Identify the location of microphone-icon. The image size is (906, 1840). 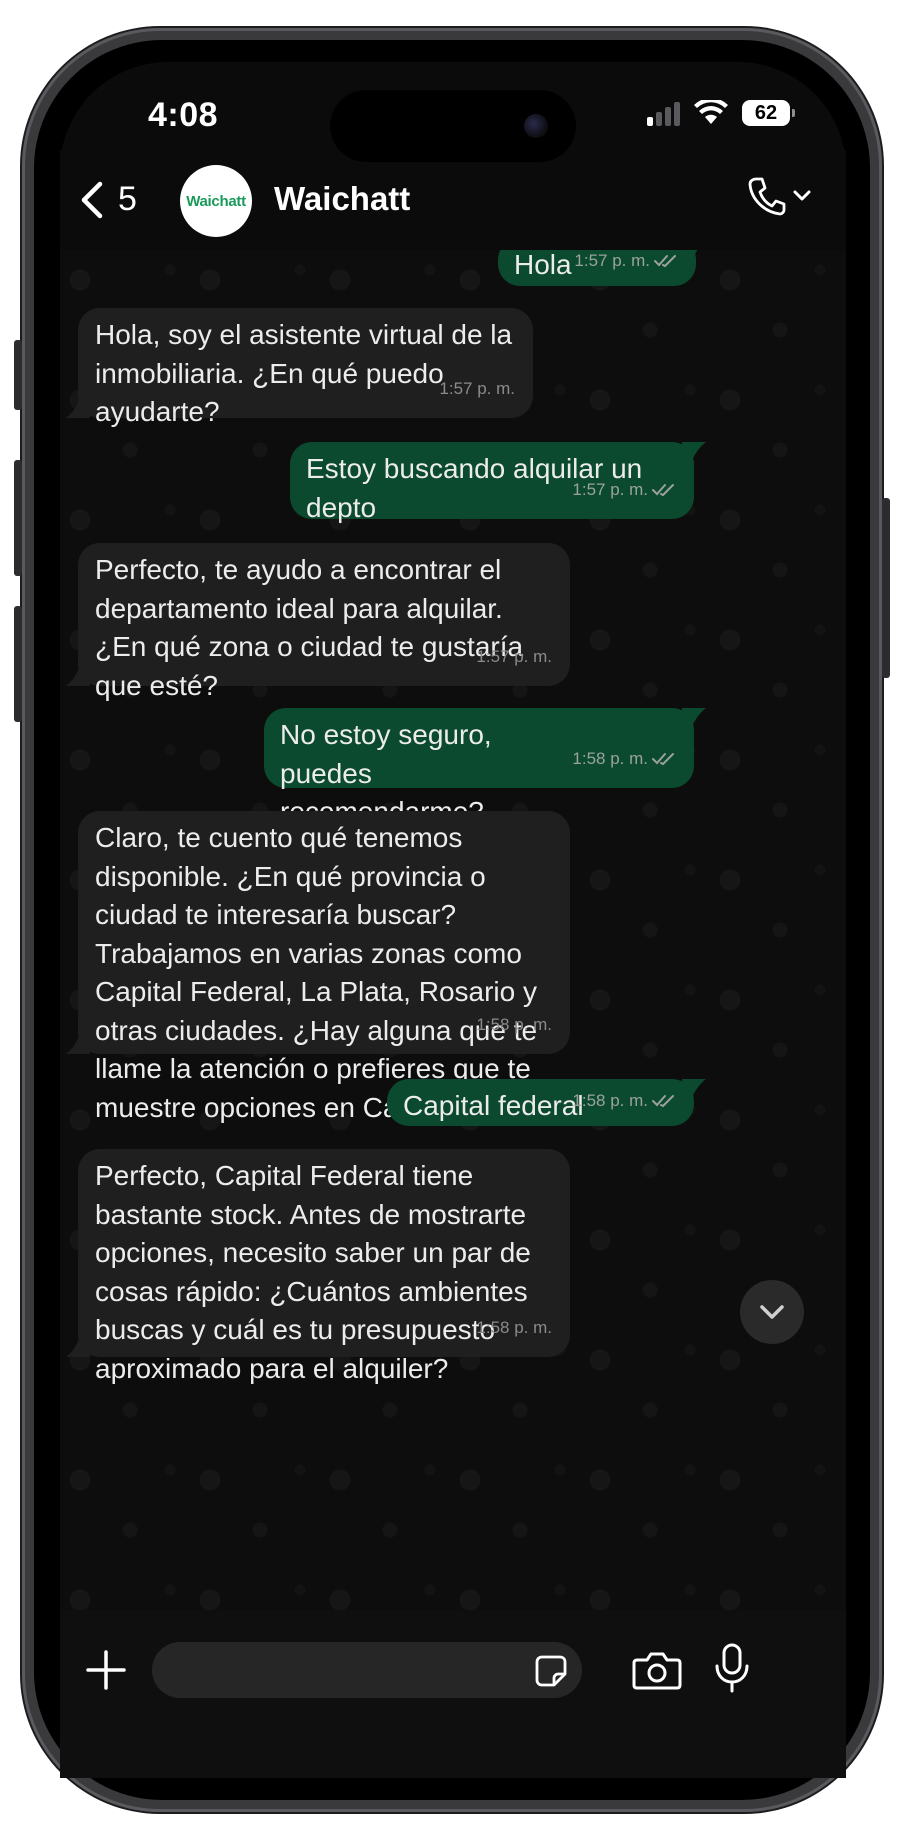
(732, 1668).